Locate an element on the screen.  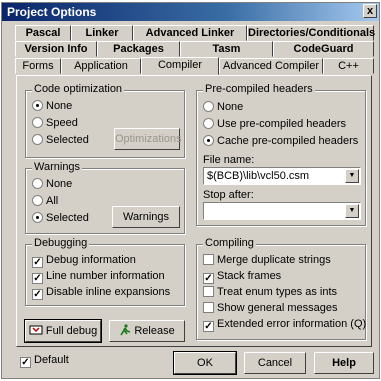
tab-pascal: Pascal is located at coordinates (43, 33).